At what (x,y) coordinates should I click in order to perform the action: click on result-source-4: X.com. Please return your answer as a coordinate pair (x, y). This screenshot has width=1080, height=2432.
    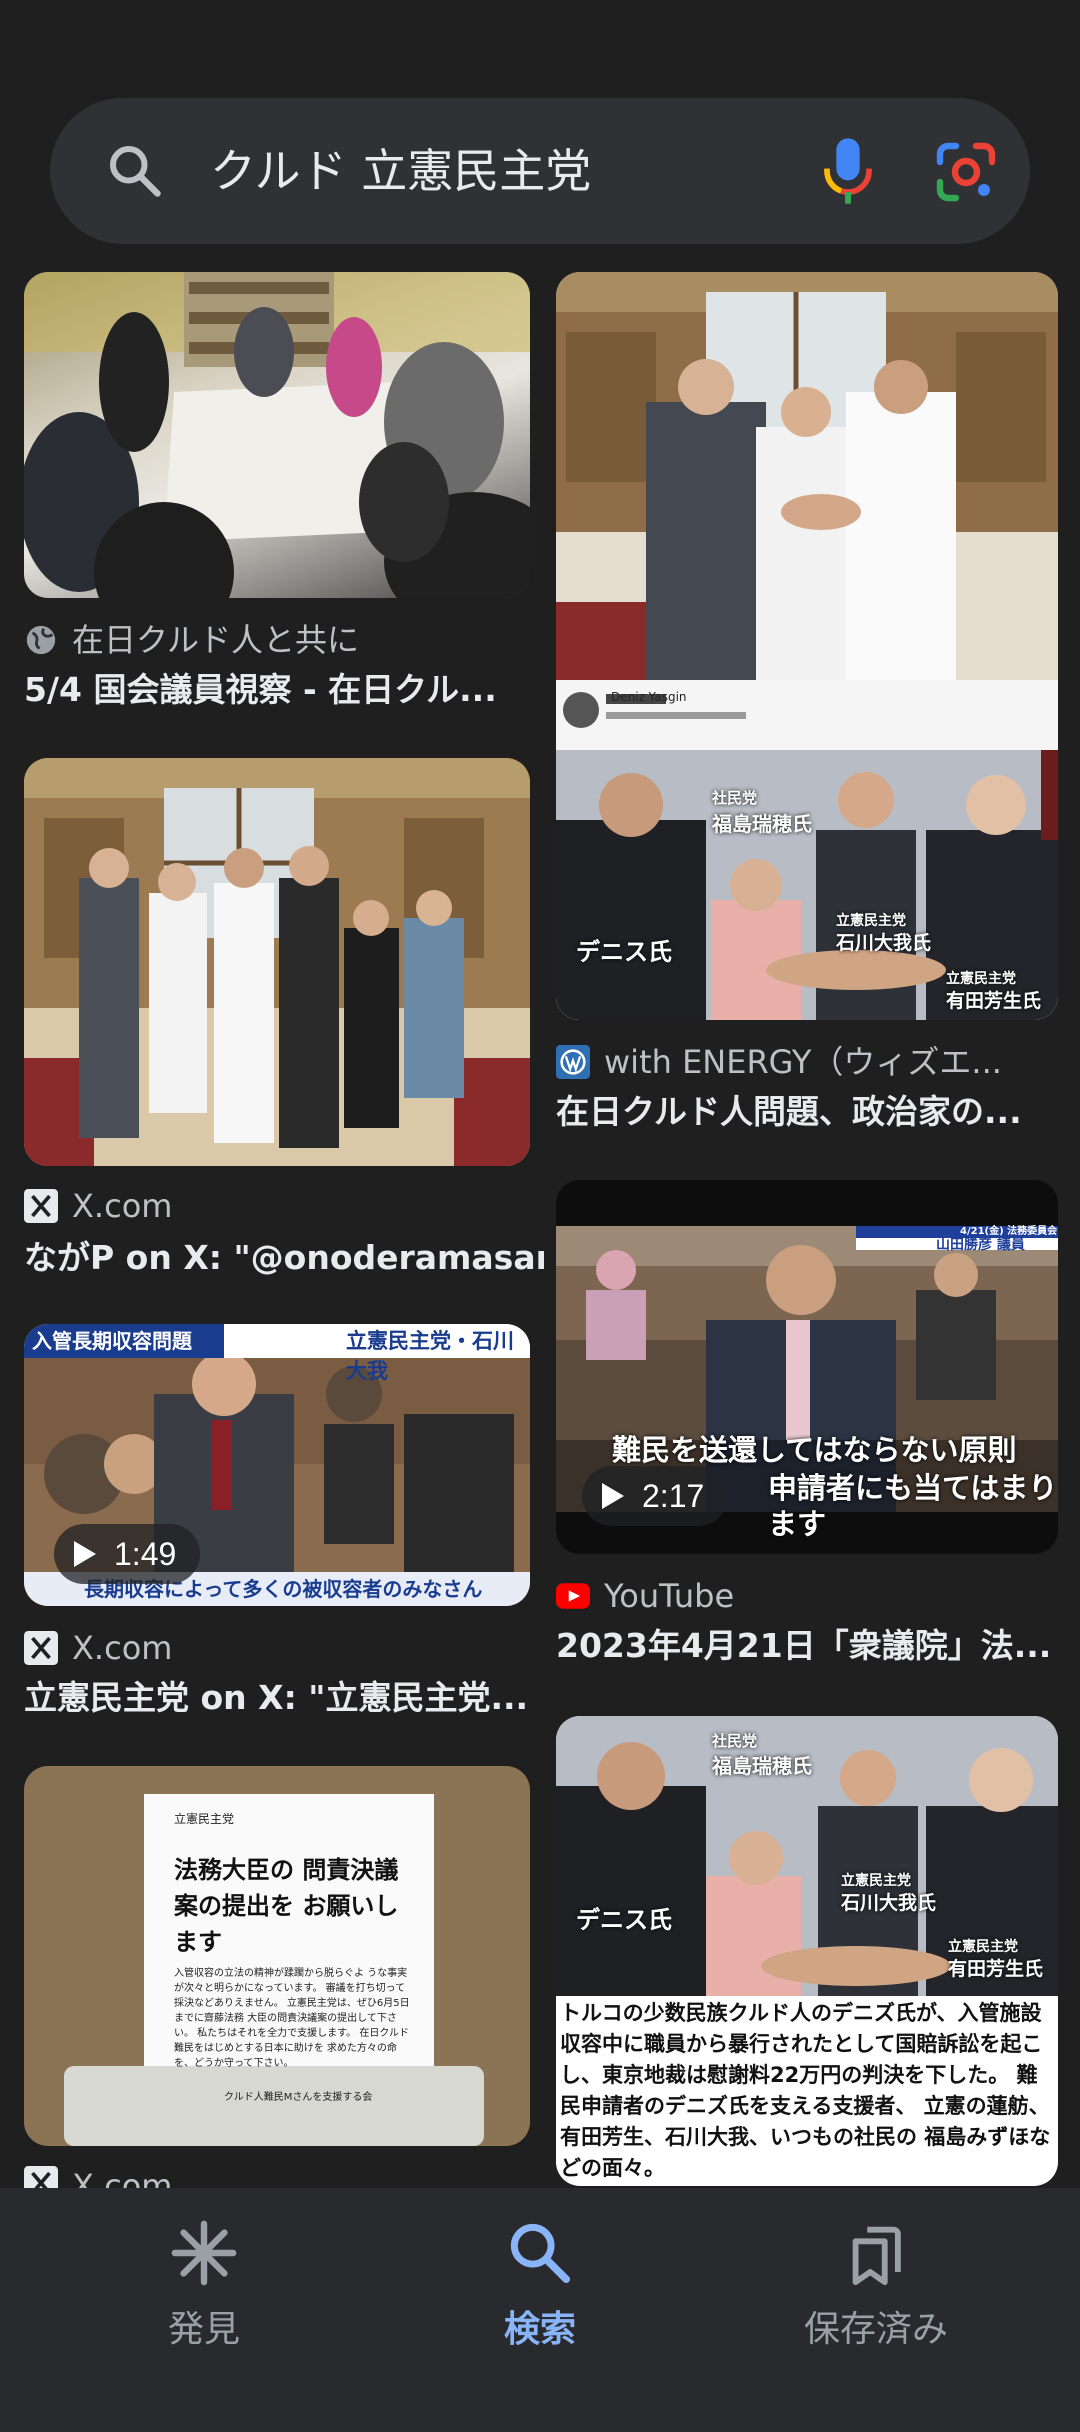
    Looking at the image, I should click on (98, 2177).